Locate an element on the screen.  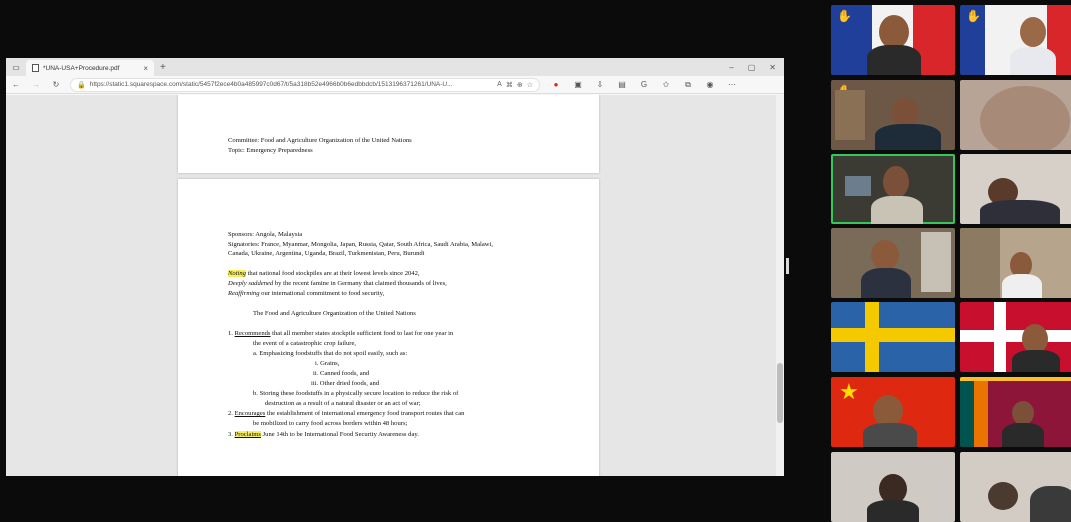
tab-actions-icon: ▭ is located at coordinates (16, 67).